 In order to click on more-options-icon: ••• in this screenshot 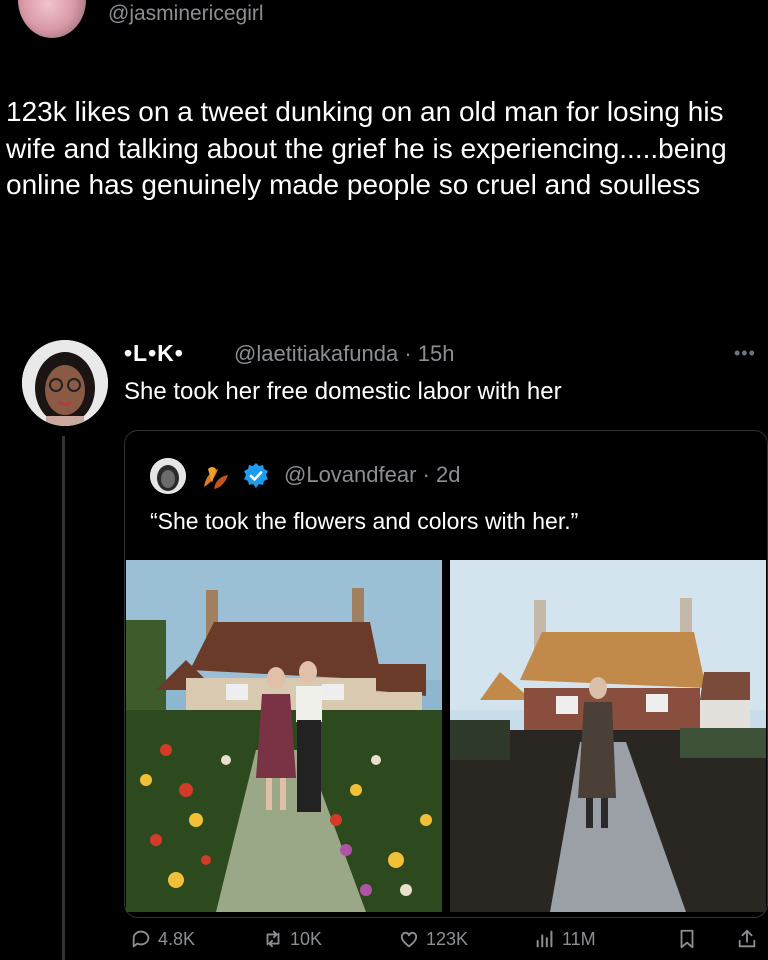, I will do `click(745, 353)`.